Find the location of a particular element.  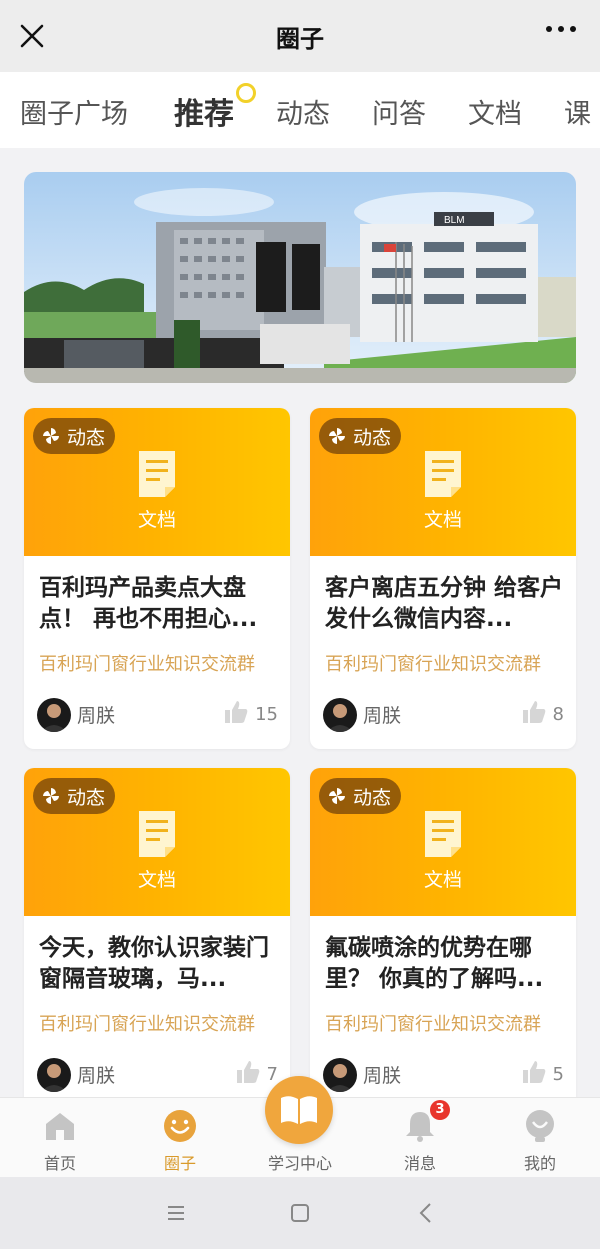

category-tabs: 圈子广场 推荐 动态 问答 文档 课 is located at coordinates (300, 110).